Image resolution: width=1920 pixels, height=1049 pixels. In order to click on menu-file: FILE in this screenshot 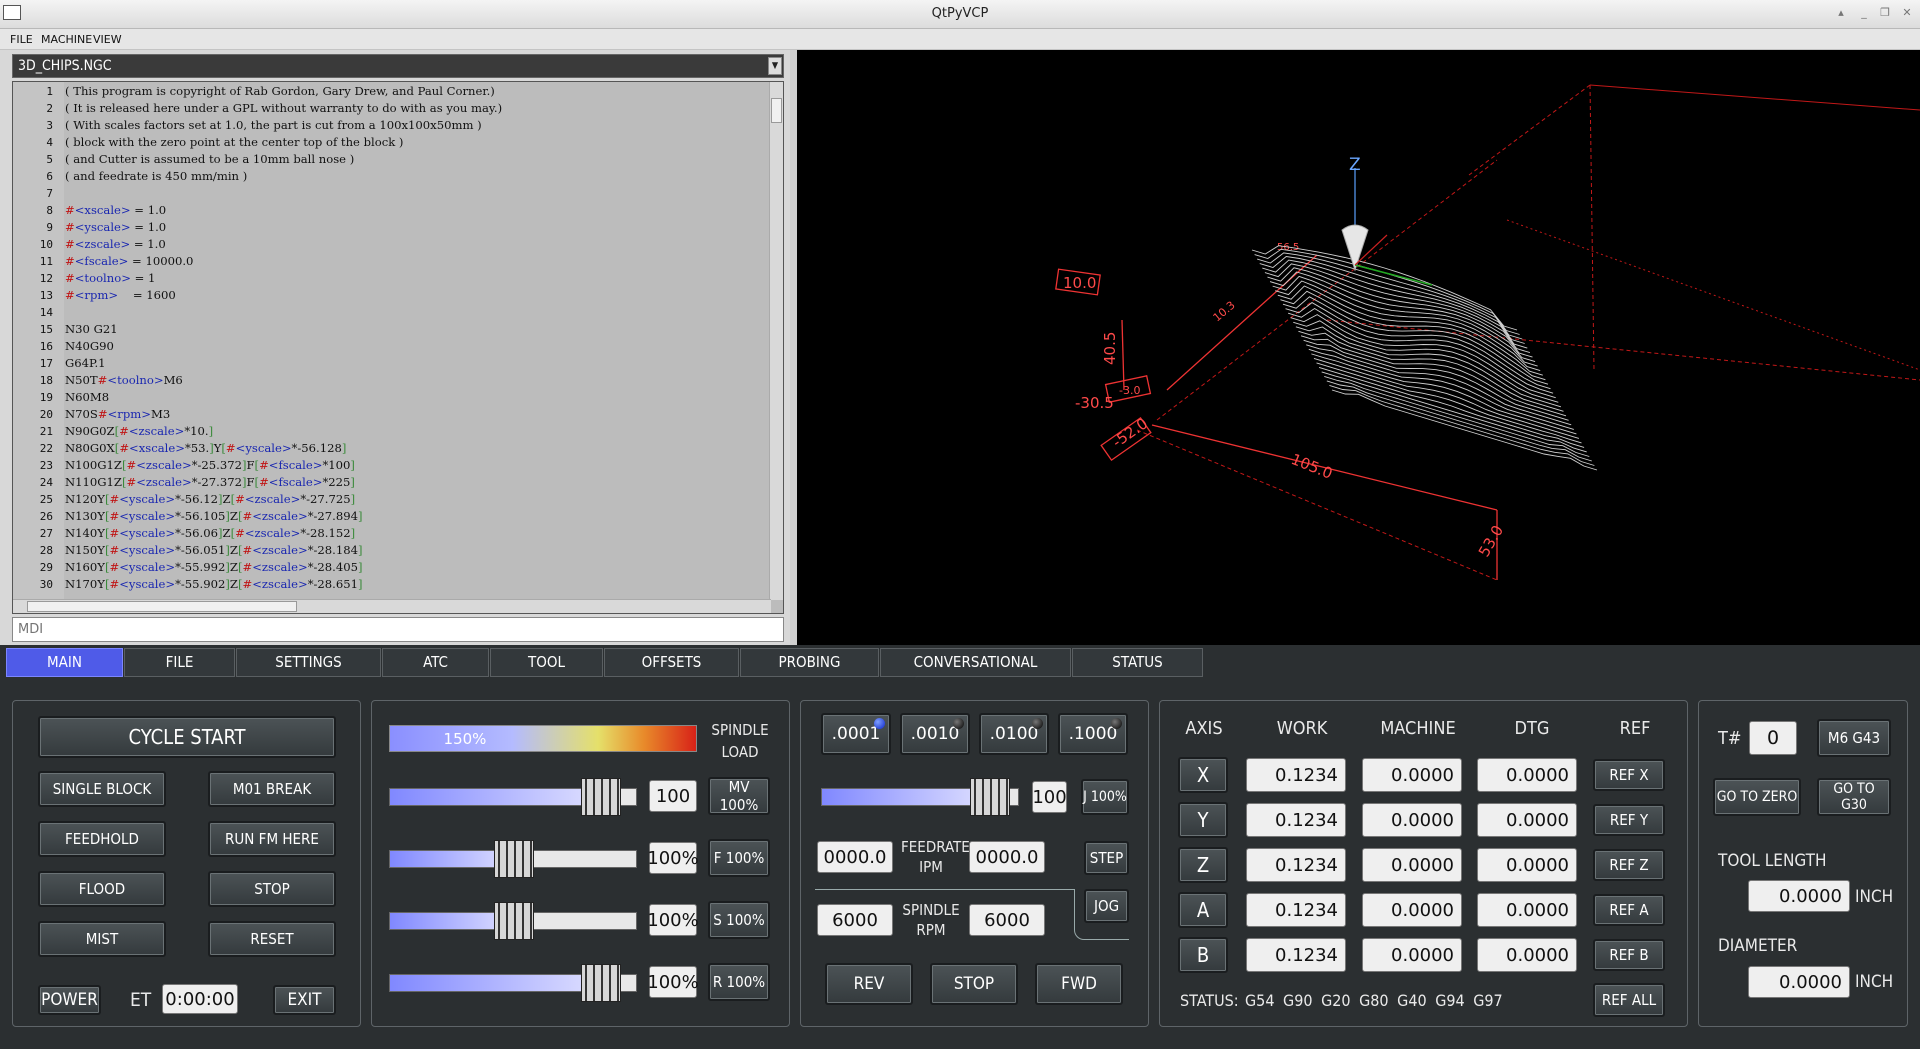, I will do `click(21, 39)`.